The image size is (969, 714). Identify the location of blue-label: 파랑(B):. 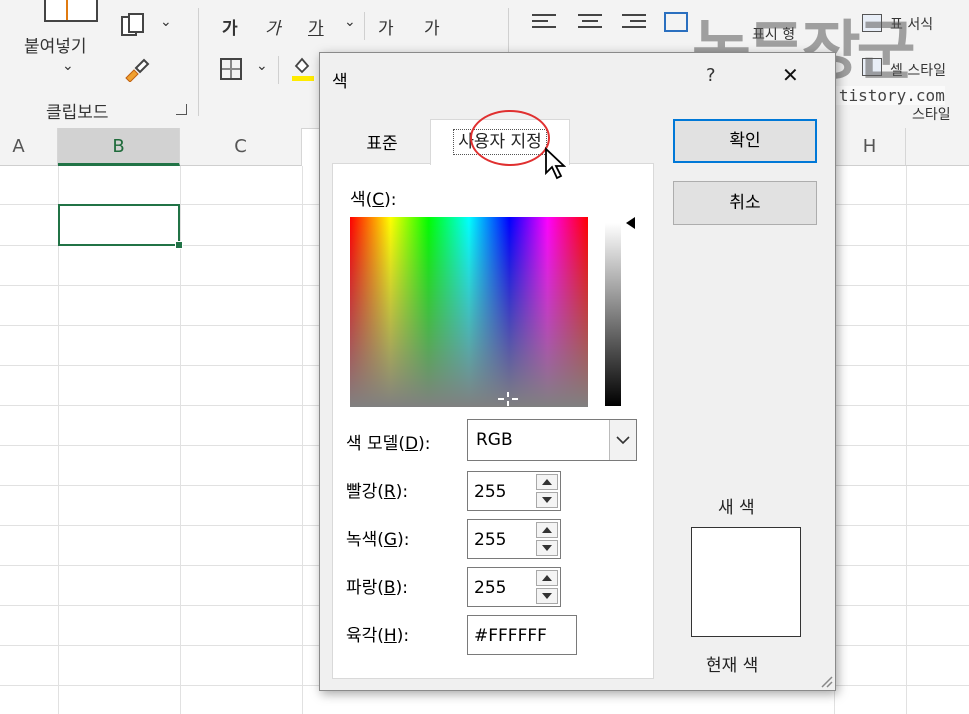
(377, 588).